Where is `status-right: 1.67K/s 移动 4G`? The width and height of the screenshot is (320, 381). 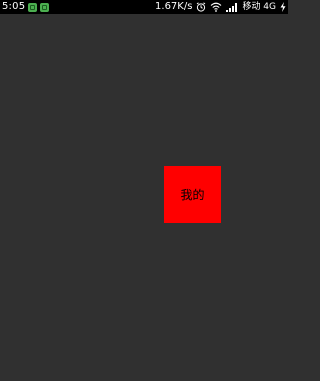
status-right: 1.67K/s 移动 4G is located at coordinates (220, 7).